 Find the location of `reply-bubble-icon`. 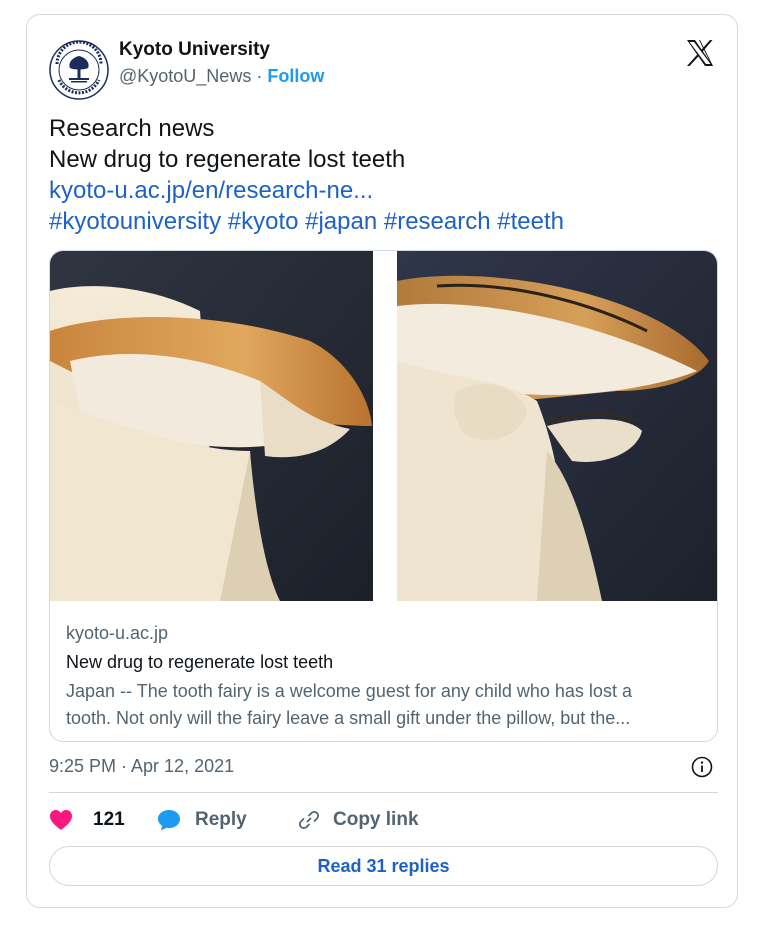

reply-bubble-icon is located at coordinates (169, 820).